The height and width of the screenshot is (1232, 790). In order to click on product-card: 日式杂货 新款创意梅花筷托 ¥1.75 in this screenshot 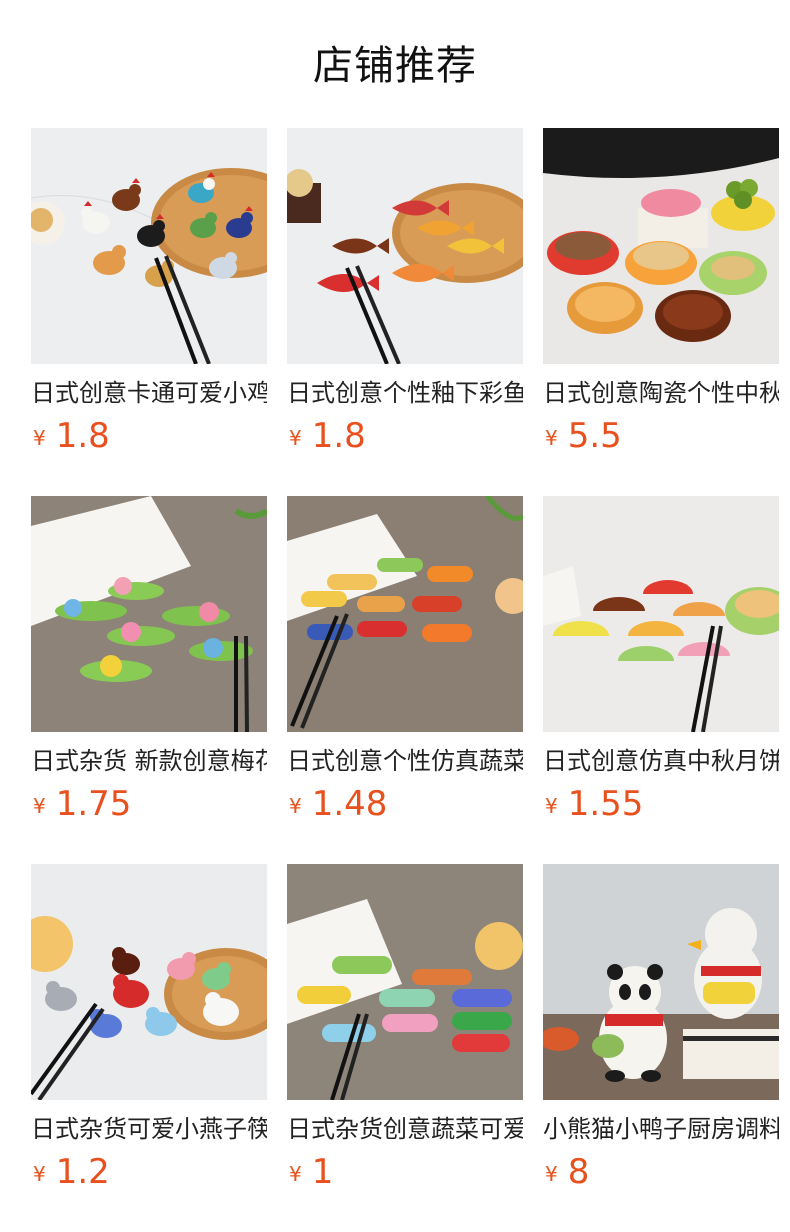, I will do `click(149, 660)`.